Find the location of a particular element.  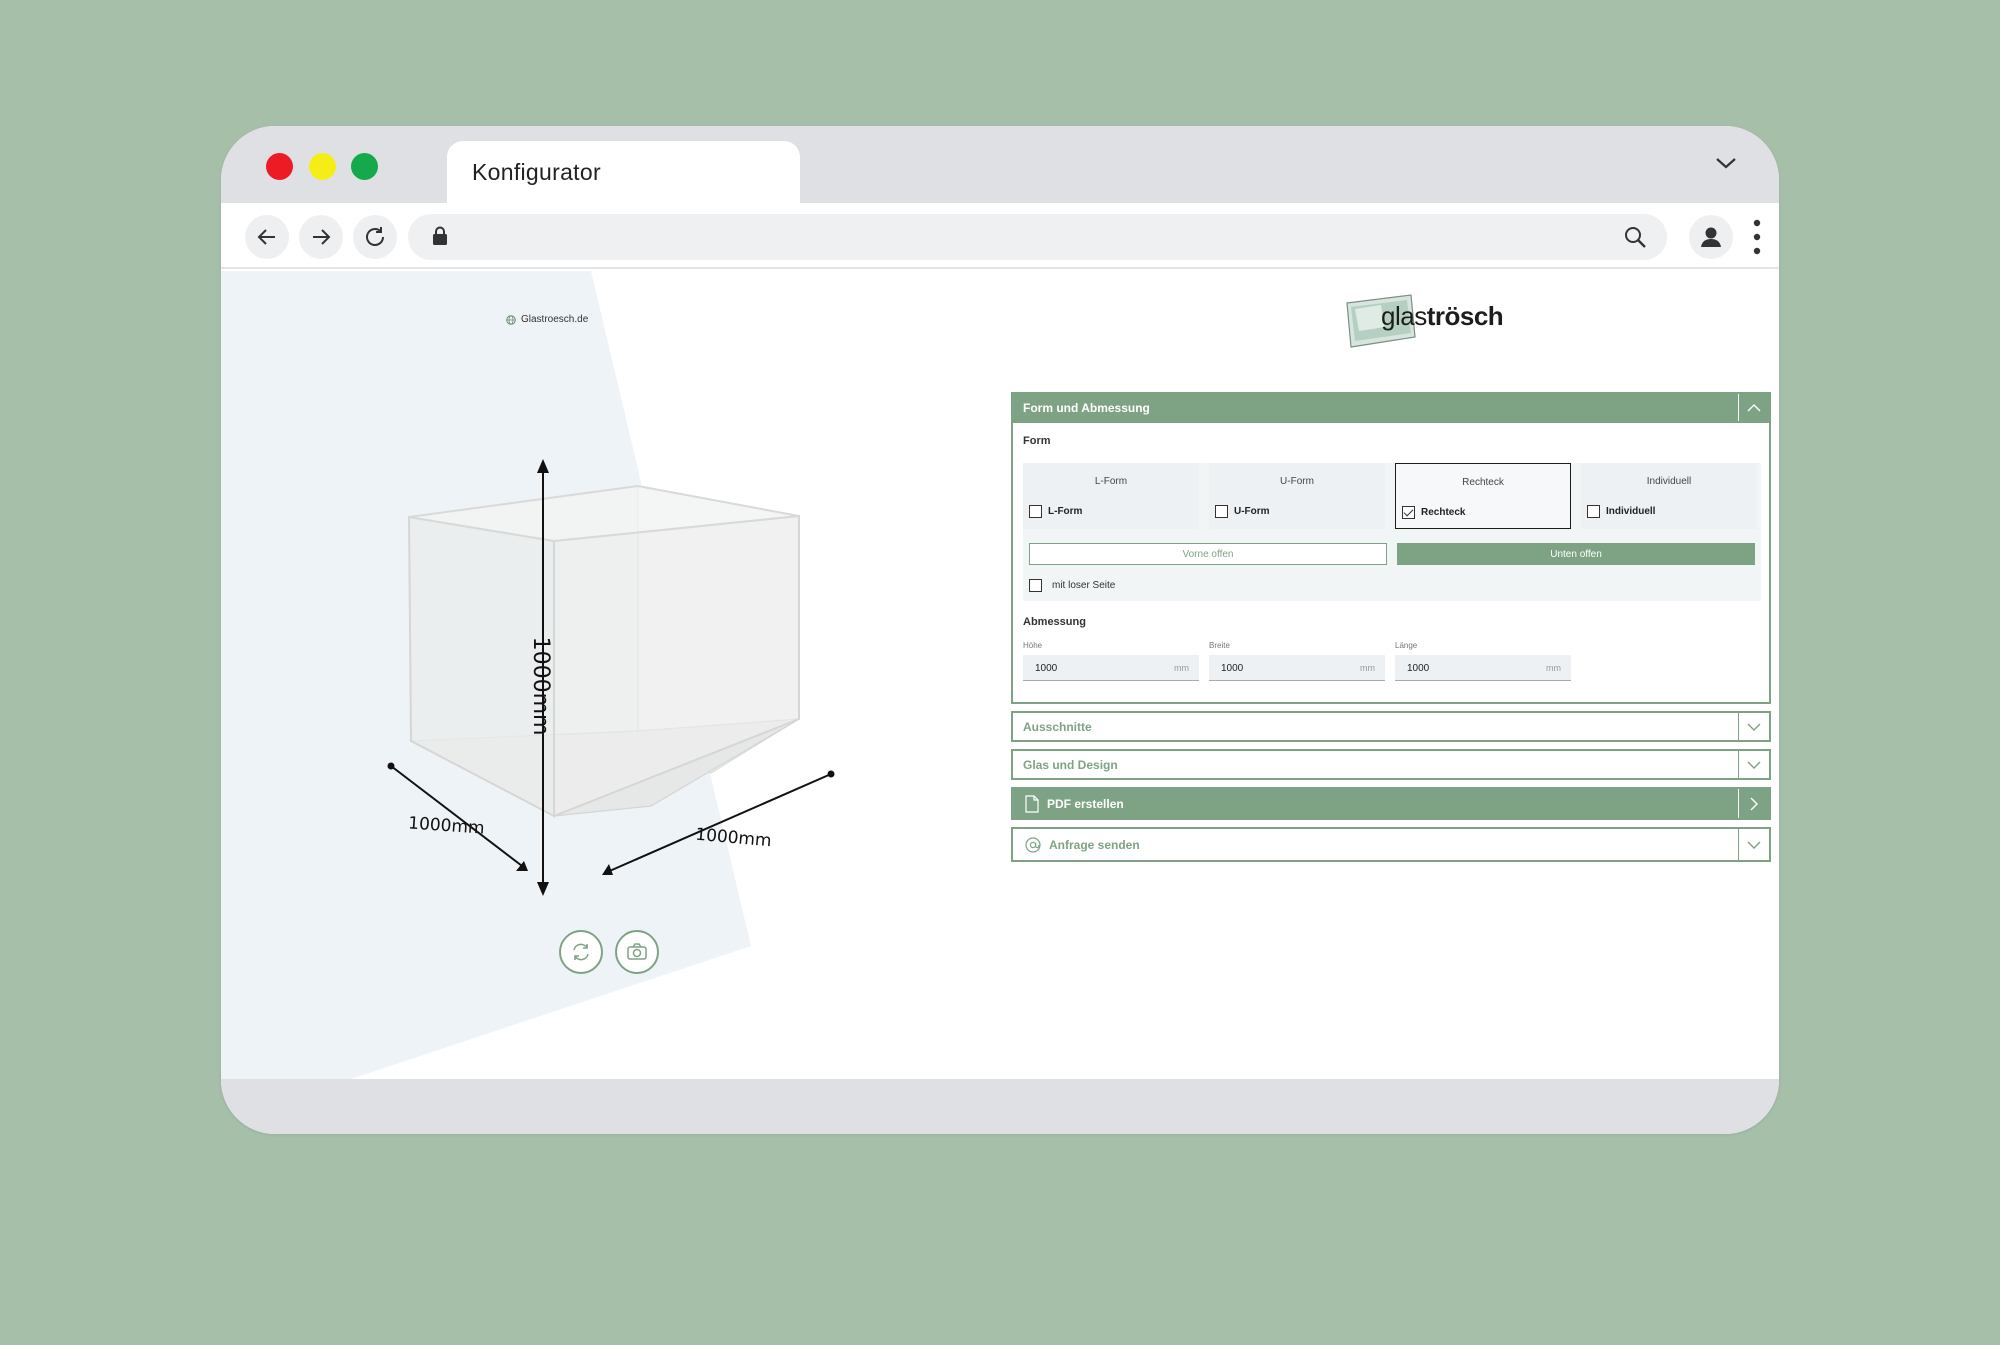

camera-icon is located at coordinates (637, 951).